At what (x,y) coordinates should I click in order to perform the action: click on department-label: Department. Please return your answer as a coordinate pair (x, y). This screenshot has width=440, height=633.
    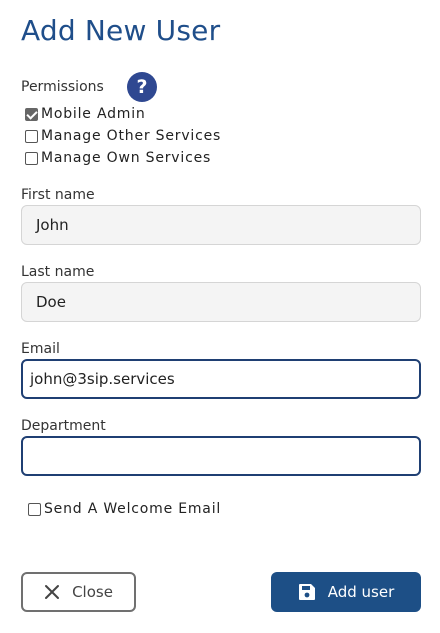
    Looking at the image, I should click on (63, 426).